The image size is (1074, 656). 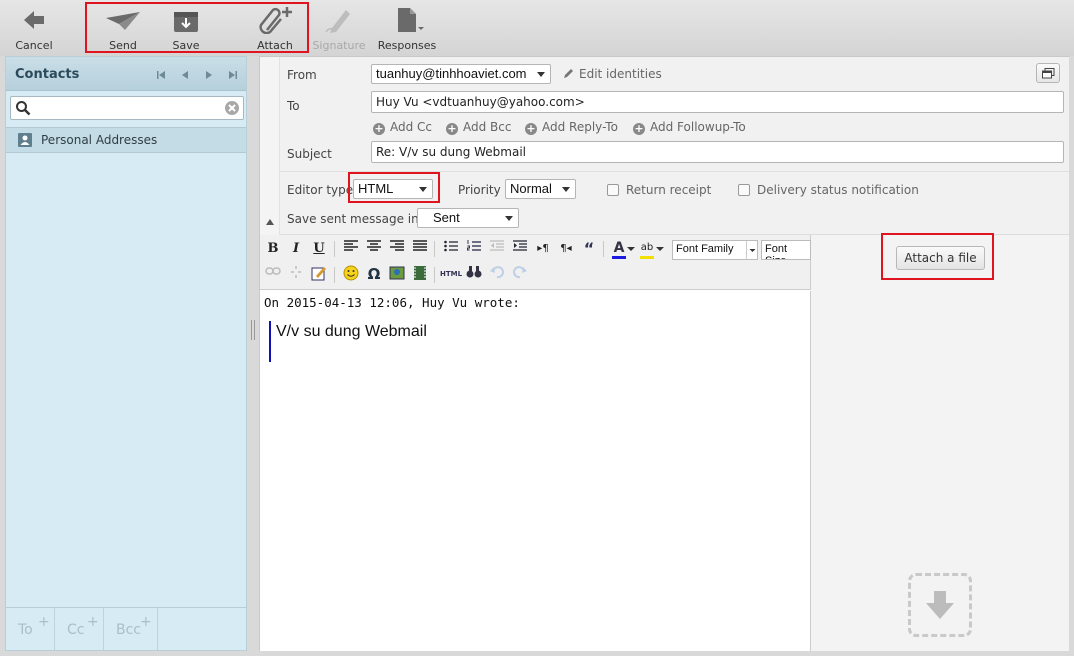 I want to click on subject-field: Re: V/v su dung Webmail, so click(x=717, y=152).